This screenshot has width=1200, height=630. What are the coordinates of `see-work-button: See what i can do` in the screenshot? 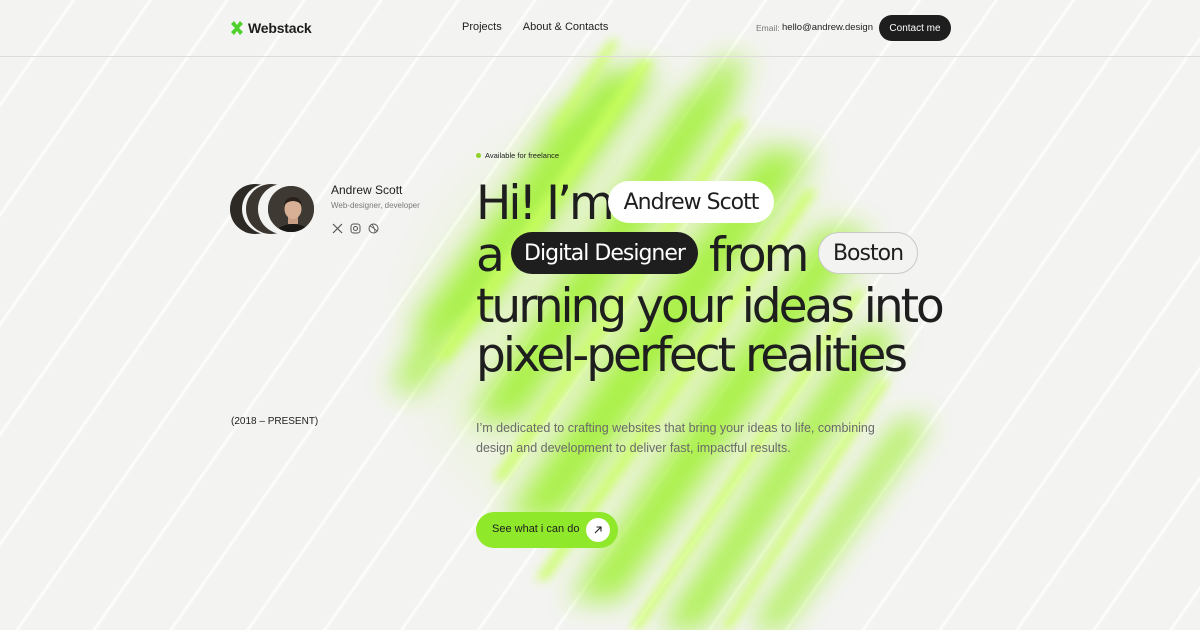 It's located at (547, 530).